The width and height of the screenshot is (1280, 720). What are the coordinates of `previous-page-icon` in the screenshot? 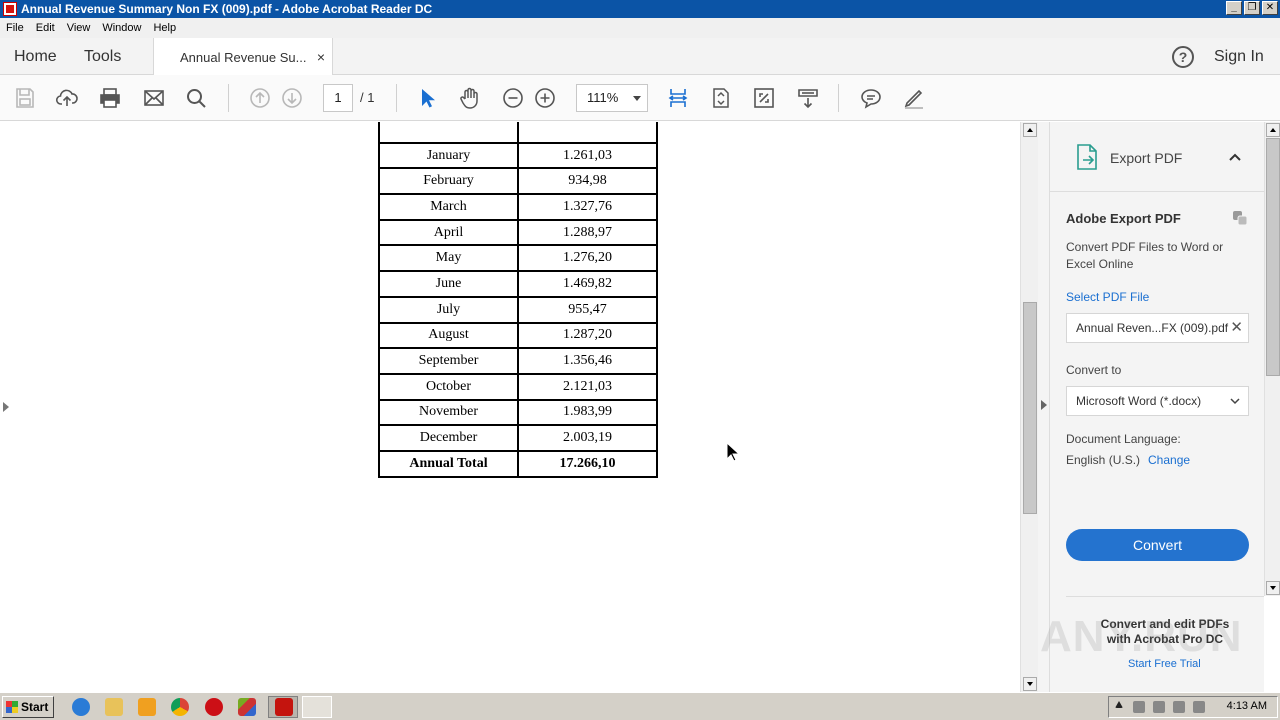 It's located at (260, 98).